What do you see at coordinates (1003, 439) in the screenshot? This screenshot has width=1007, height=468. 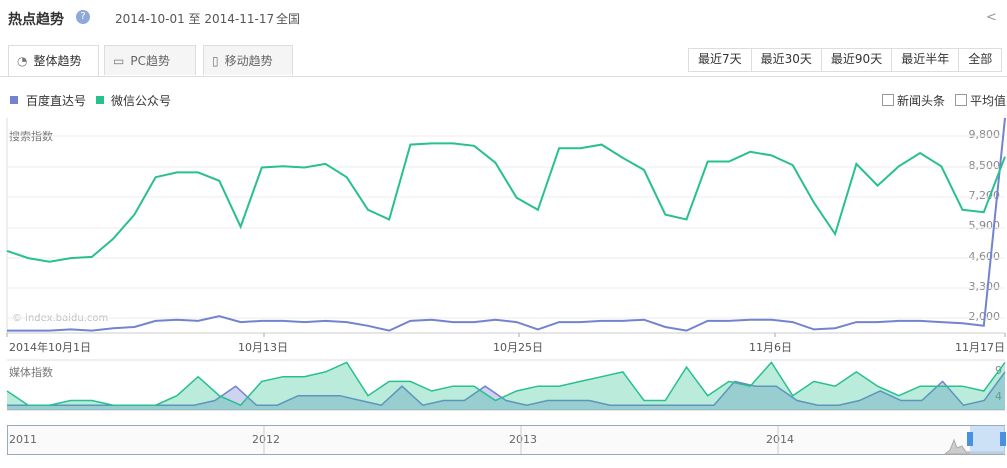 I see `navigator-right-handle` at bounding box center [1003, 439].